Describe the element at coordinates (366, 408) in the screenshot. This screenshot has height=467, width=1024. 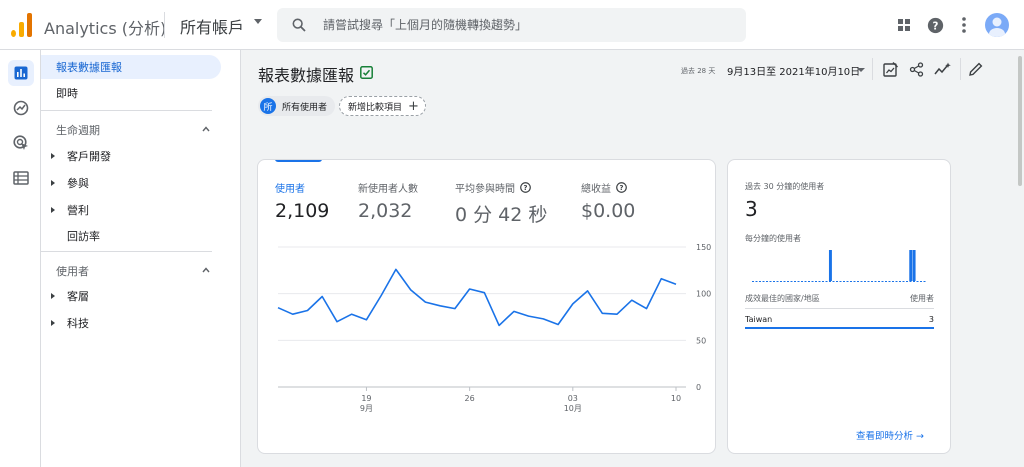
I see `x-tick-month-label: 9月` at that location.